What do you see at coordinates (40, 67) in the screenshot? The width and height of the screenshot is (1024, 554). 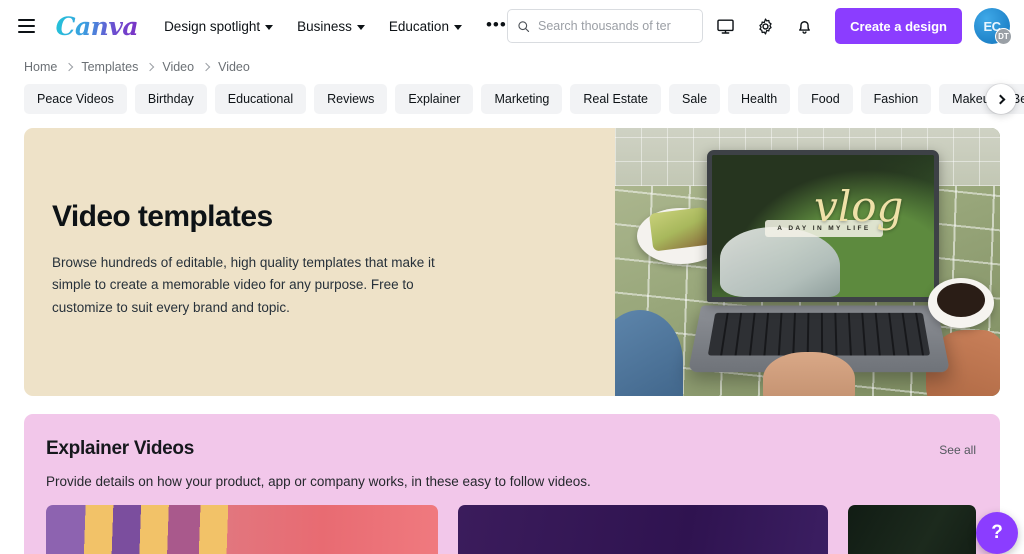 I see `breadcrumb-item-home: Home` at bounding box center [40, 67].